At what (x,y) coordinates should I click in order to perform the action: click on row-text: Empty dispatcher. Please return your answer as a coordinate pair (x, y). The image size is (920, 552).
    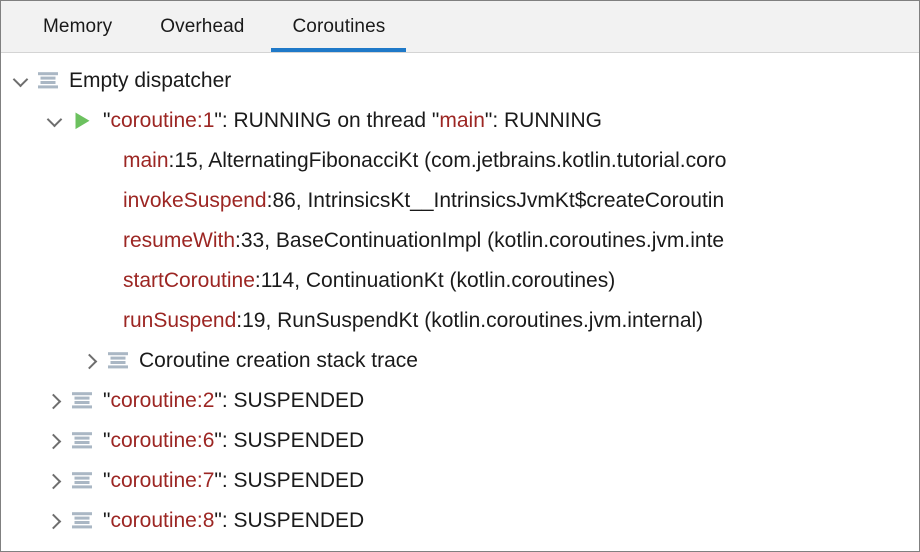
    Looking at the image, I should click on (150, 80).